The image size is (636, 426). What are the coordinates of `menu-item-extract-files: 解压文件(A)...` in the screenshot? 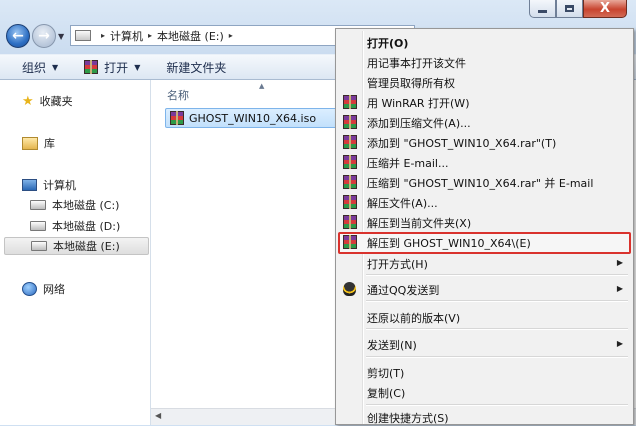 It's located at (484, 202).